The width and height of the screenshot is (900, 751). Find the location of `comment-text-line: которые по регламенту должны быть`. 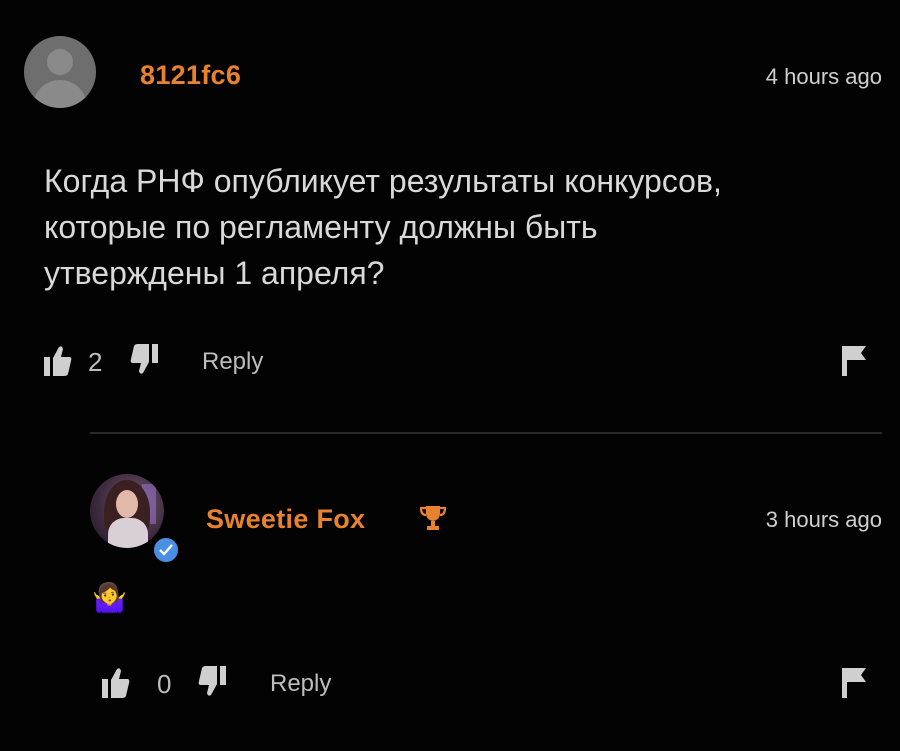

comment-text-line: которые по регламенту должны быть is located at coordinates (321, 227).